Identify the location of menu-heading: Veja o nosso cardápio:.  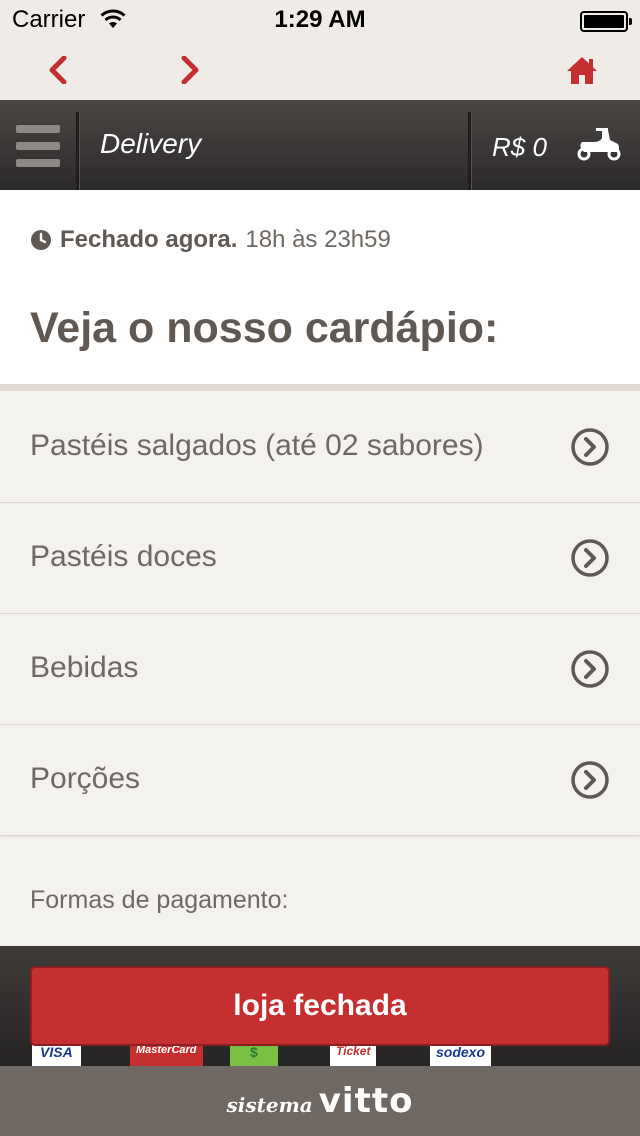
(264, 328).